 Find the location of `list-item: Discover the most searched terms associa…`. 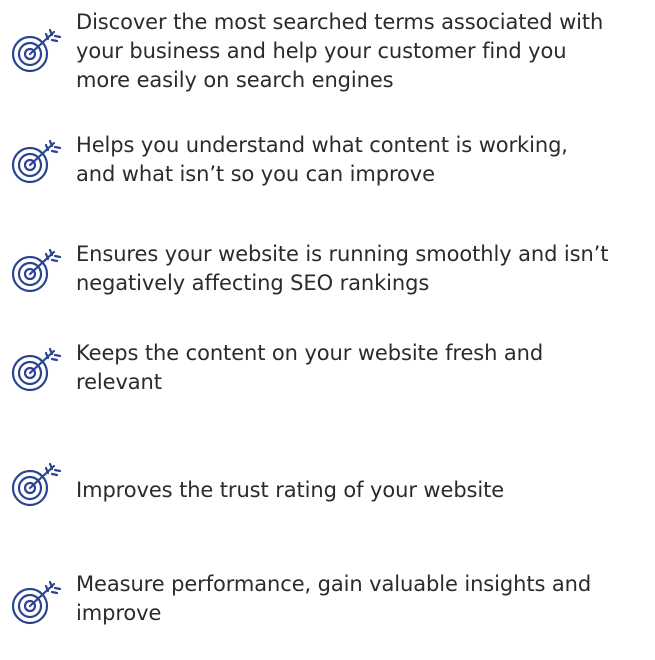

list-item: Discover the most searched terms associa… is located at coordinates (327, 53).